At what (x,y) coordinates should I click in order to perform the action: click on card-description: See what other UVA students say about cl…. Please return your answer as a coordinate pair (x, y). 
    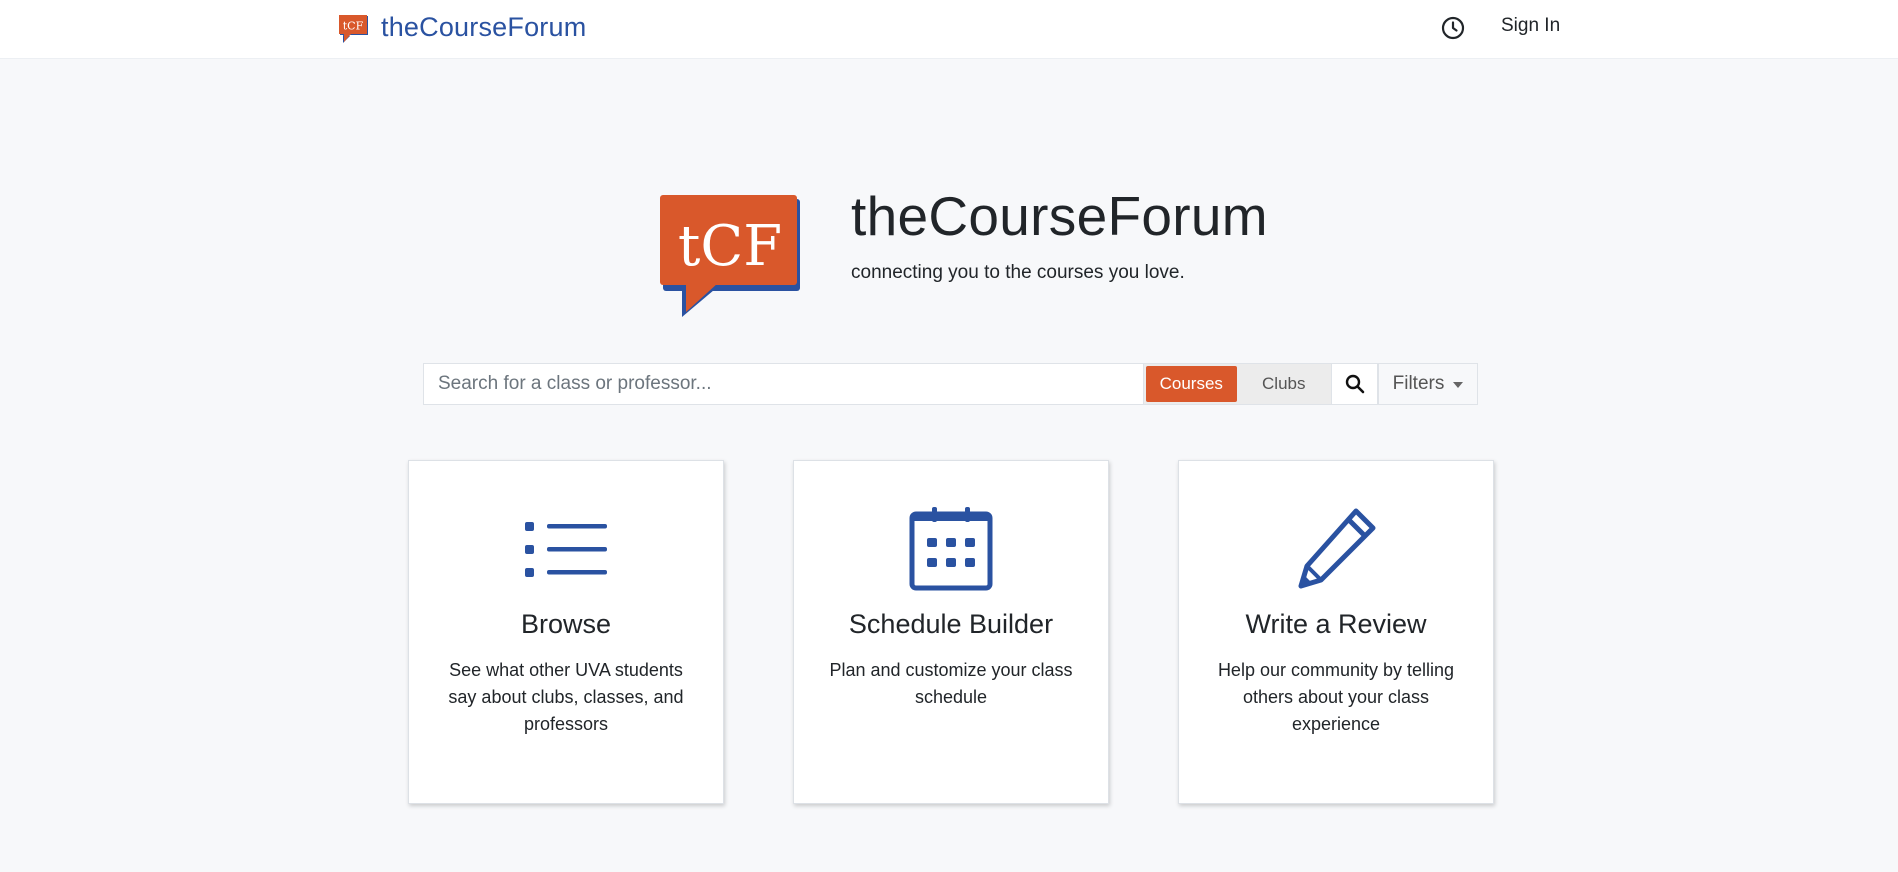
    Looking at the image, I should click on (566, 697).